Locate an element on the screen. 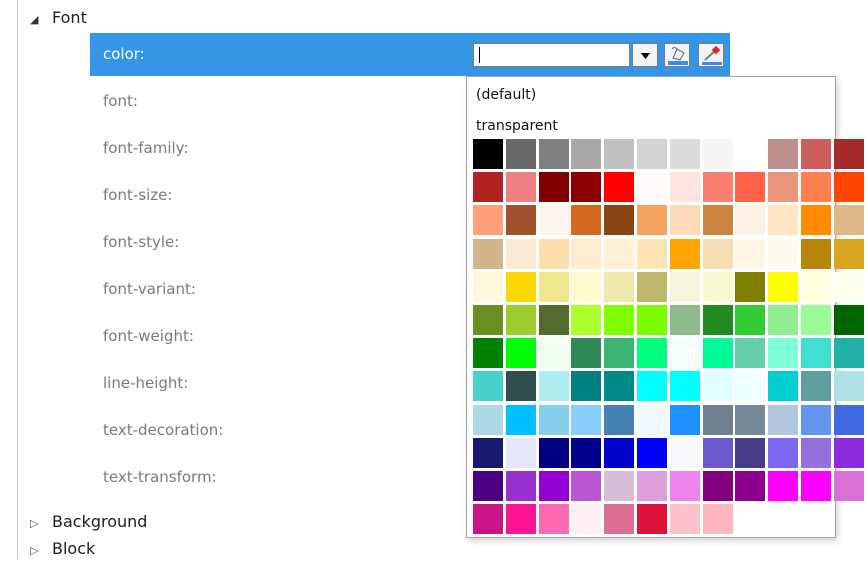  transparent-color-option: transparent is located at coordinates (517, 126).